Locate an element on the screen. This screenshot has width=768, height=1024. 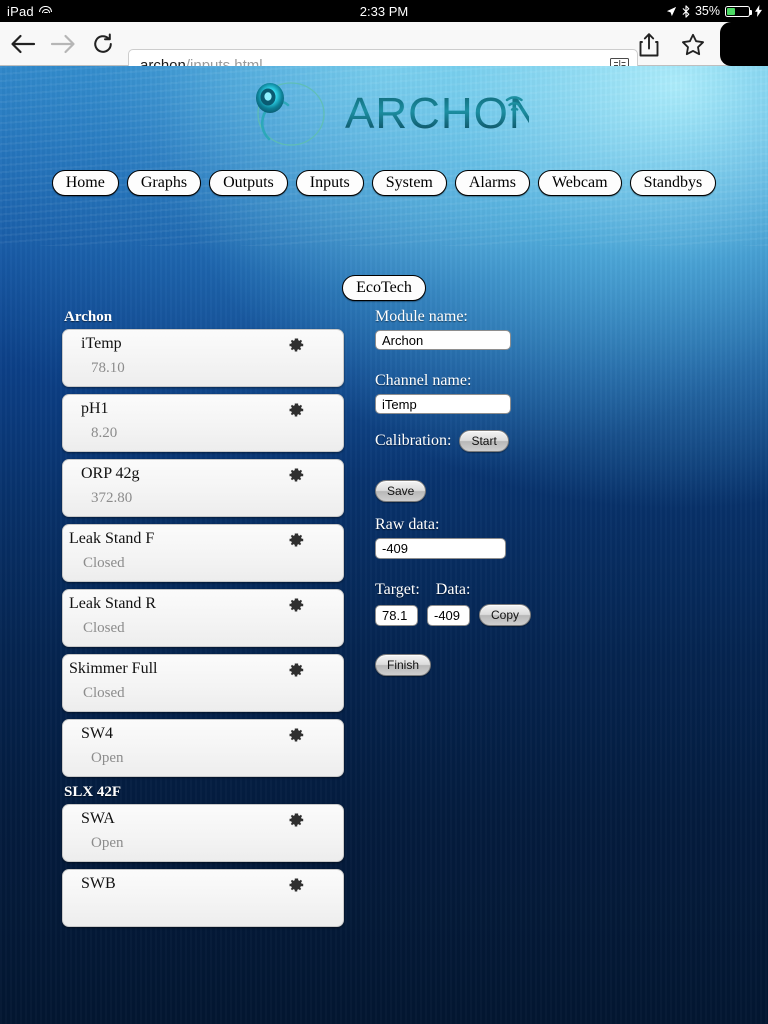
channel-card-swb: SWB is located at coordinates (203, 898).